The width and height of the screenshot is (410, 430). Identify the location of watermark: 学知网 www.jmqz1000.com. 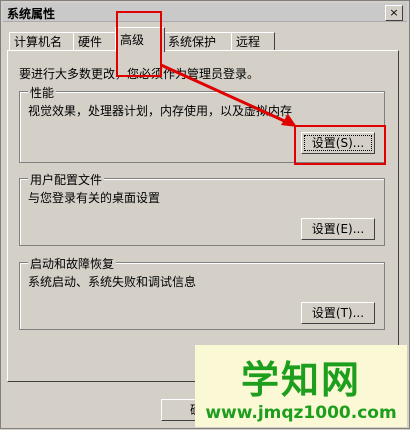
(301, 386).